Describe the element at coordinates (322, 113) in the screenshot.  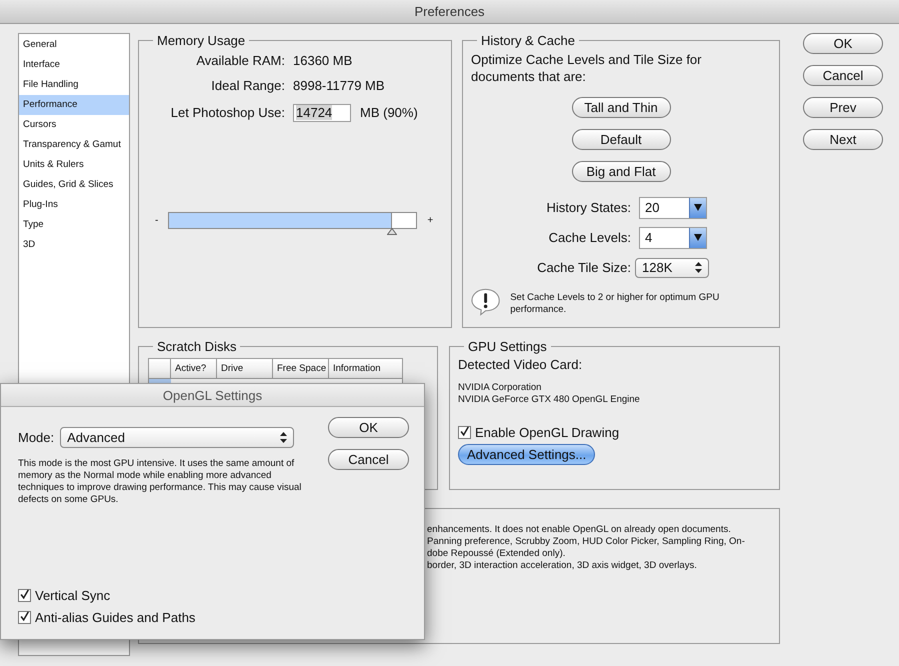
I see `input-field: 14724` at that location.